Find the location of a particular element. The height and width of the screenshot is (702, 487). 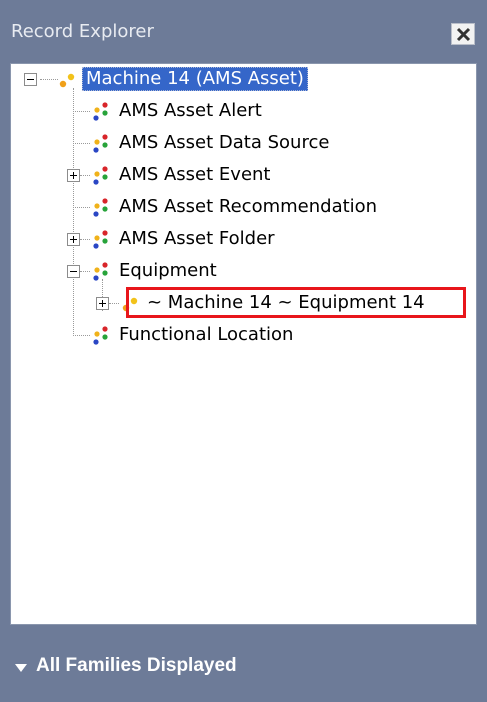

tree-node-label: Functional Location is located at coordinates (206, 334).